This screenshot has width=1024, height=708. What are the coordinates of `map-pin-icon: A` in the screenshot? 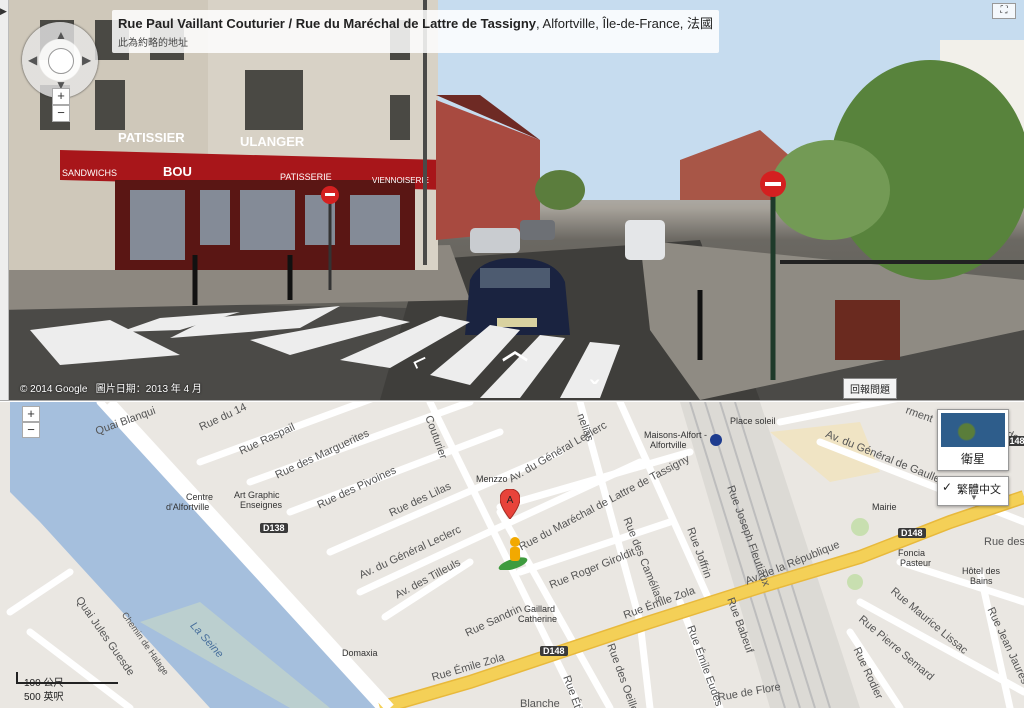 It's located at (510, 504).